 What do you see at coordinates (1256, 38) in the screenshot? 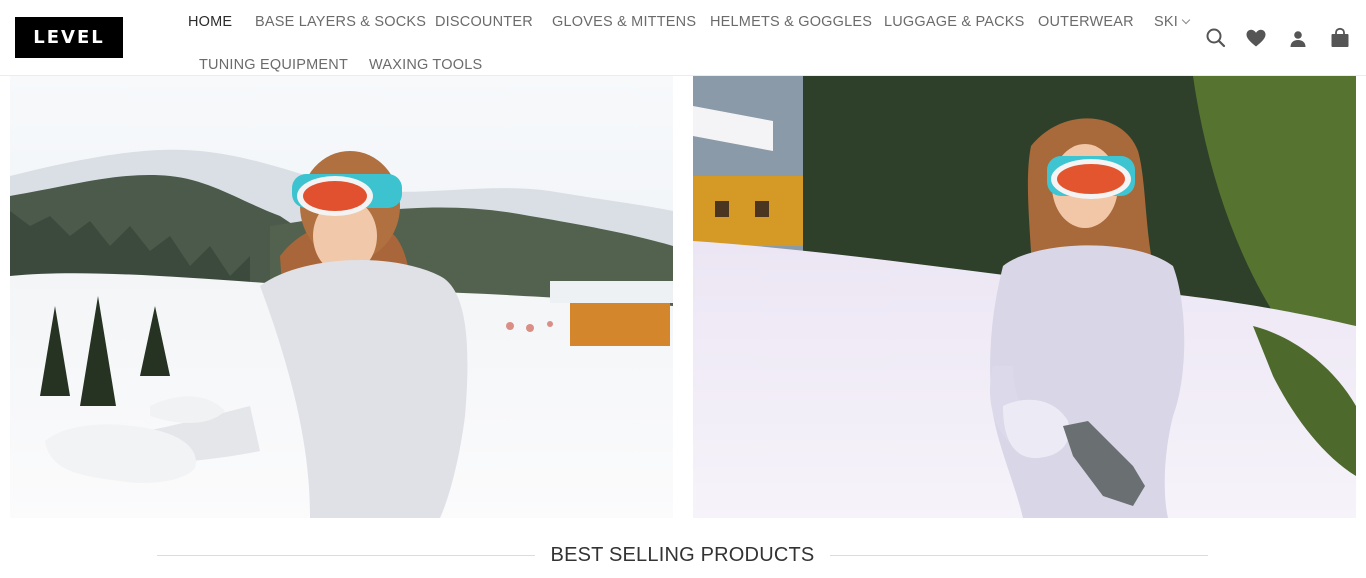
I see `heart-icon` at bounding box center [1256, 38].